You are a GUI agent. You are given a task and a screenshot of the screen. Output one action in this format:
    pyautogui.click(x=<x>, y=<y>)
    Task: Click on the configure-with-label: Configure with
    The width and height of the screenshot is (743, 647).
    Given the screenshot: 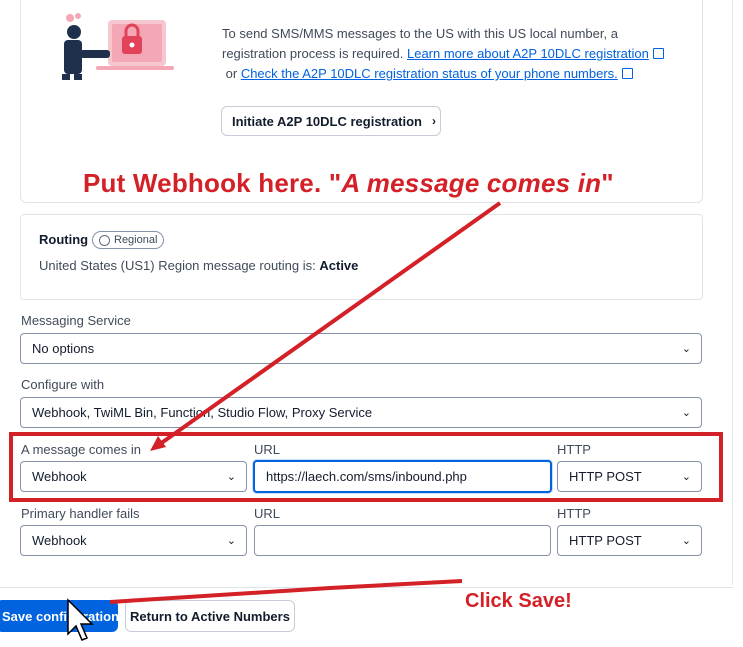 What is the action you would take?
    pyautogui.click(x=63, y=384)
    